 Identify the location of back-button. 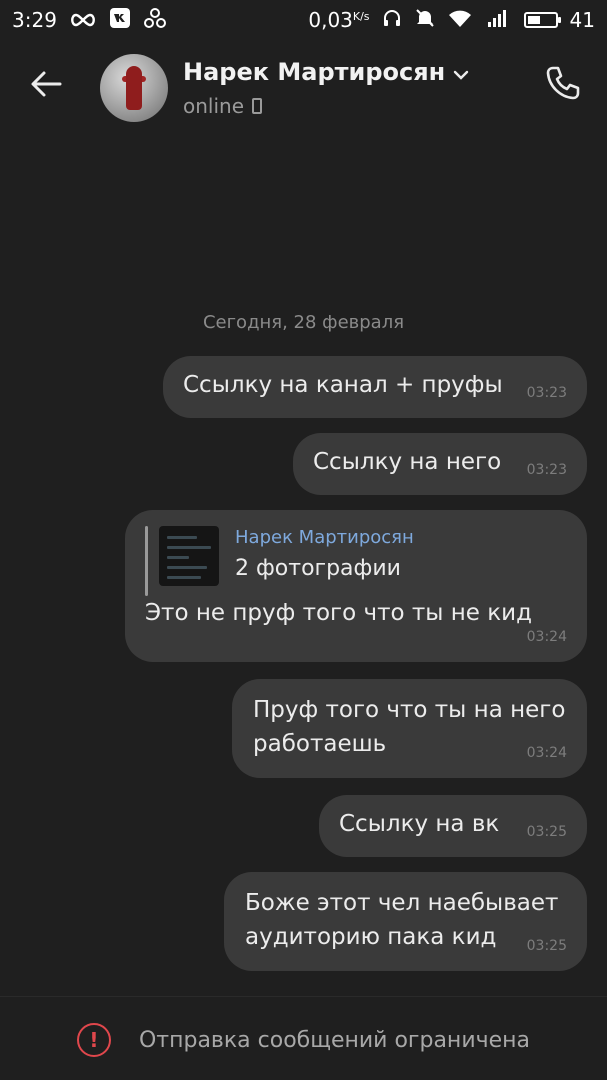
(46, 86).